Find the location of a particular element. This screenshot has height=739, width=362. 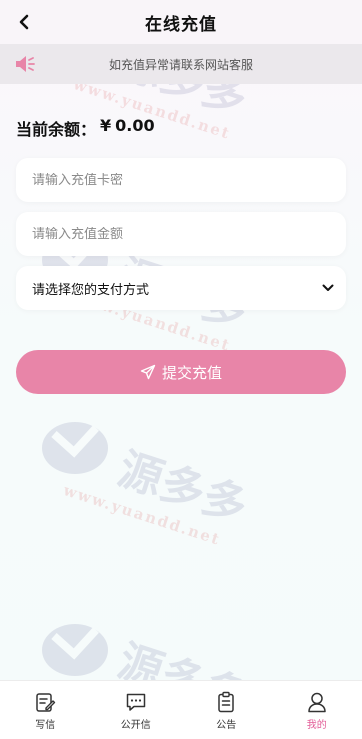

tab-announcement: 公告 is located at coordinates (226, 710).